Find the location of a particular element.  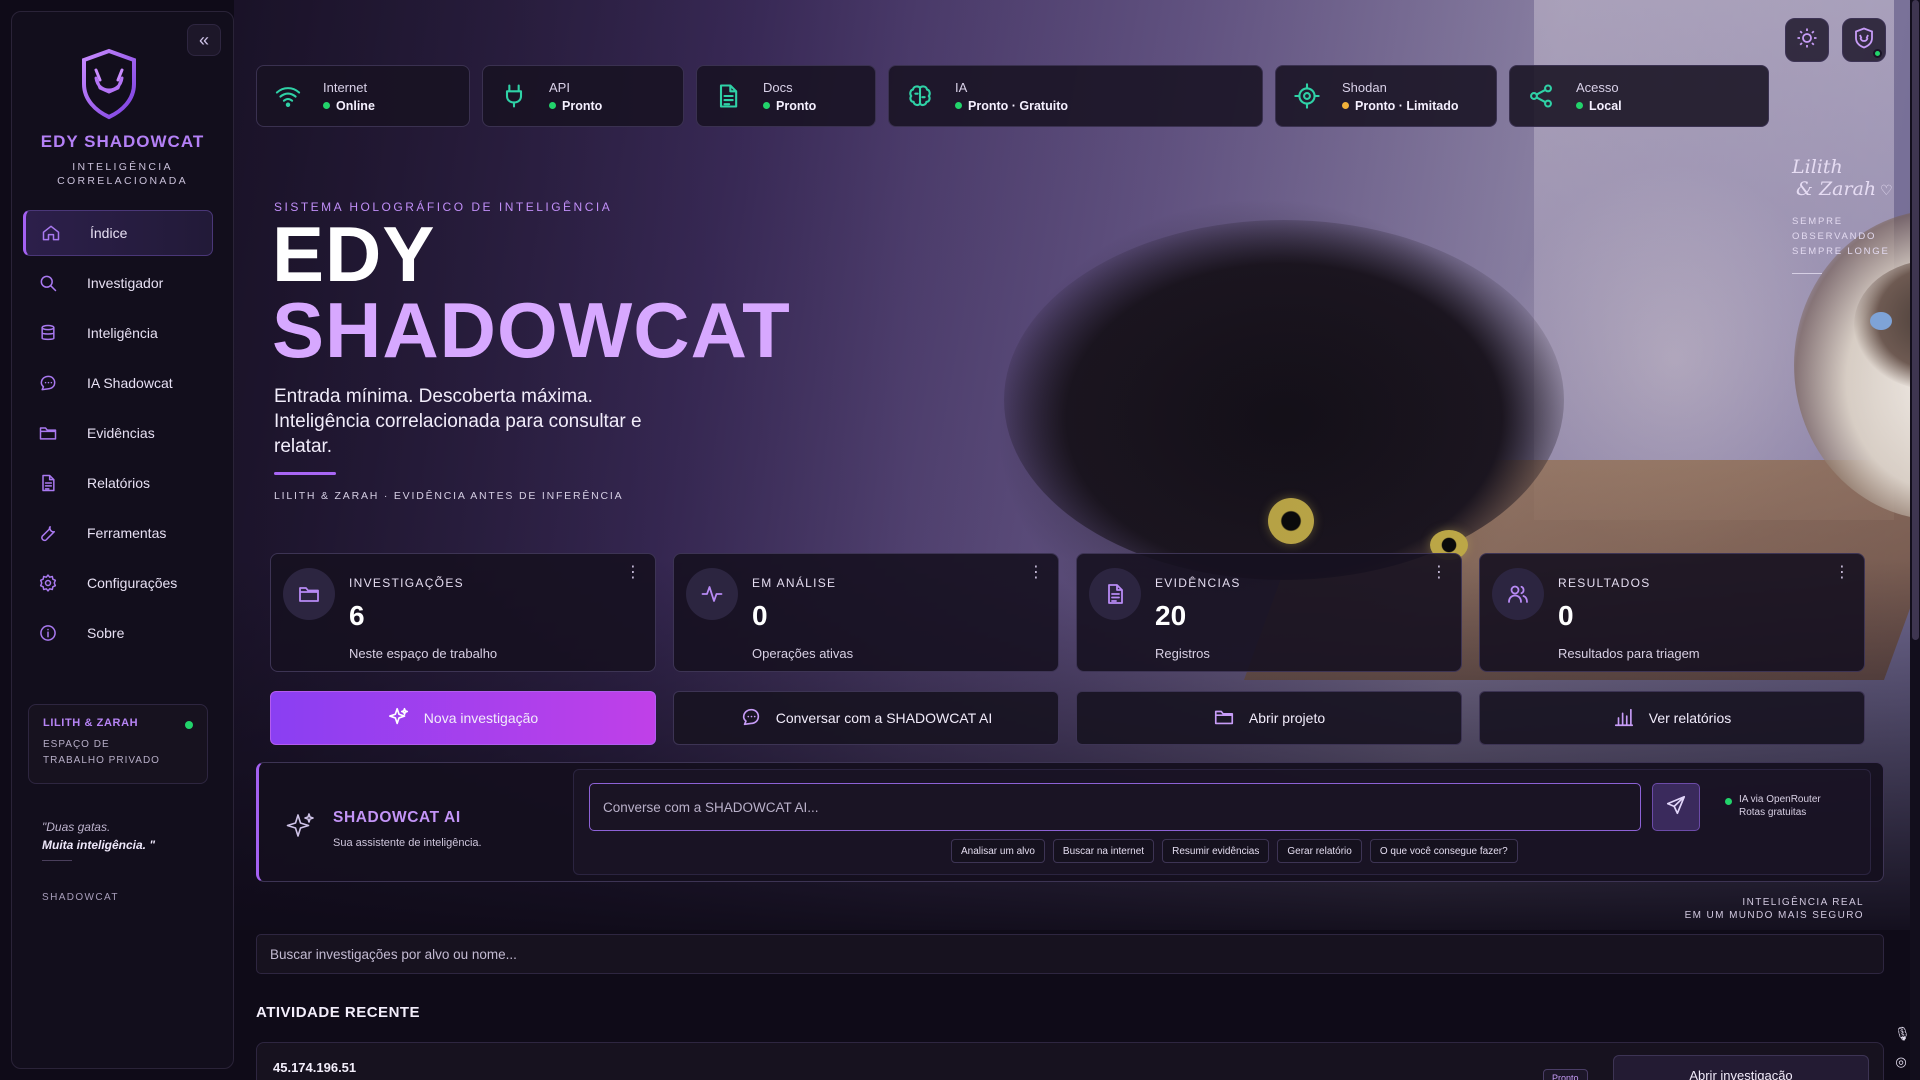

caption-small-text: SEMPRE OBSERVANDO SEMPRE LONGE is located at coordinates (1842, 236).